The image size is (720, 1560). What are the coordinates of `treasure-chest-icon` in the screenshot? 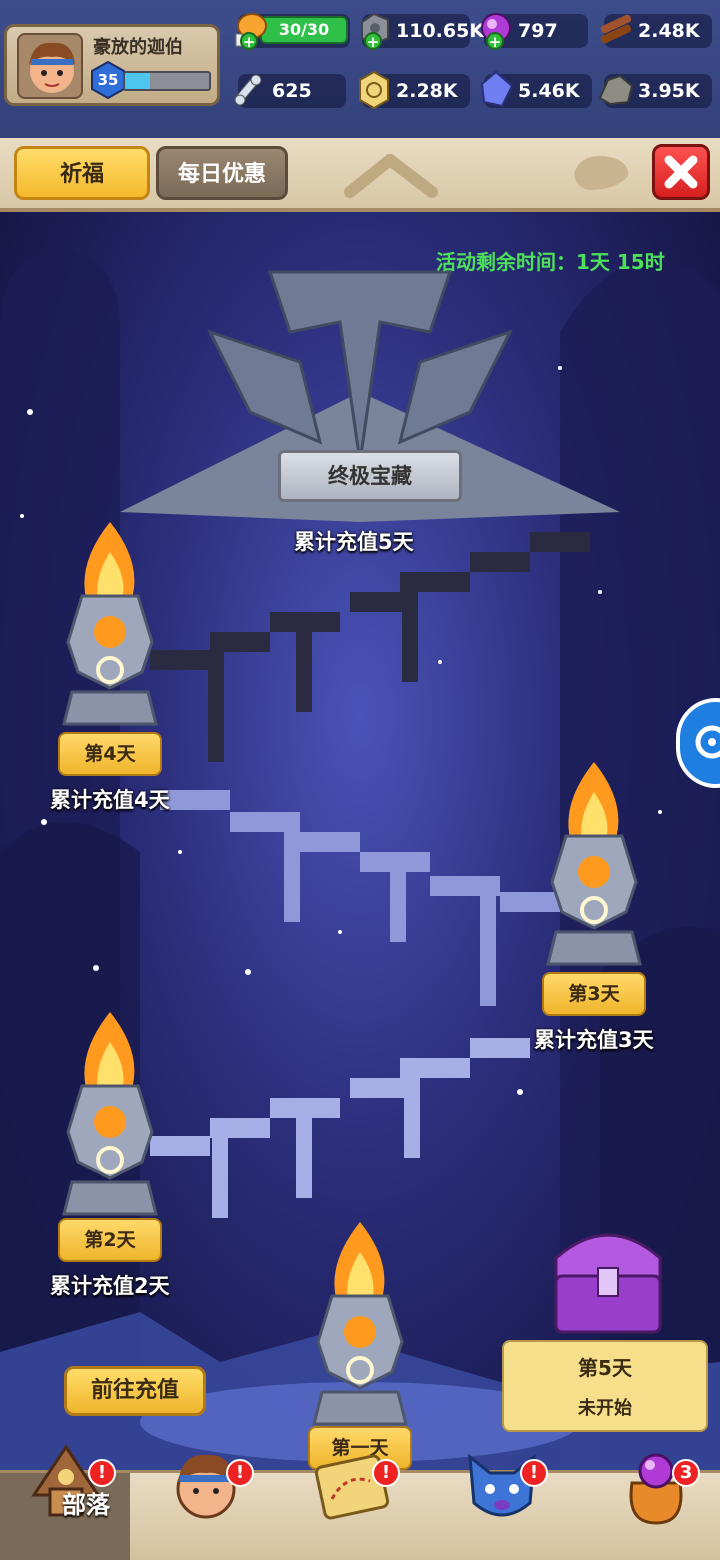 It's located at (608, 1278).